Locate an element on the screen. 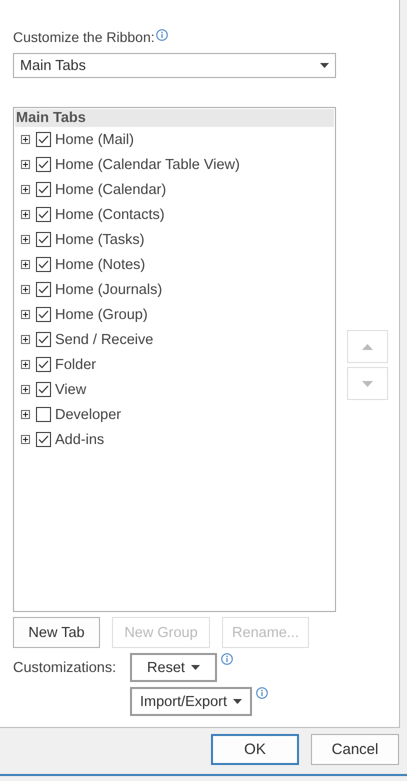  list-button: New Tab is located at coordinates (56, 632).